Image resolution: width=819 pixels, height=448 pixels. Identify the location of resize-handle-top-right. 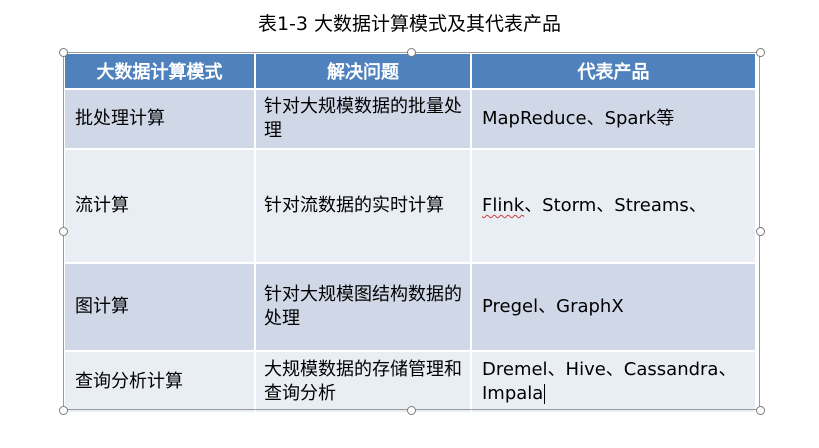
(760, 52).